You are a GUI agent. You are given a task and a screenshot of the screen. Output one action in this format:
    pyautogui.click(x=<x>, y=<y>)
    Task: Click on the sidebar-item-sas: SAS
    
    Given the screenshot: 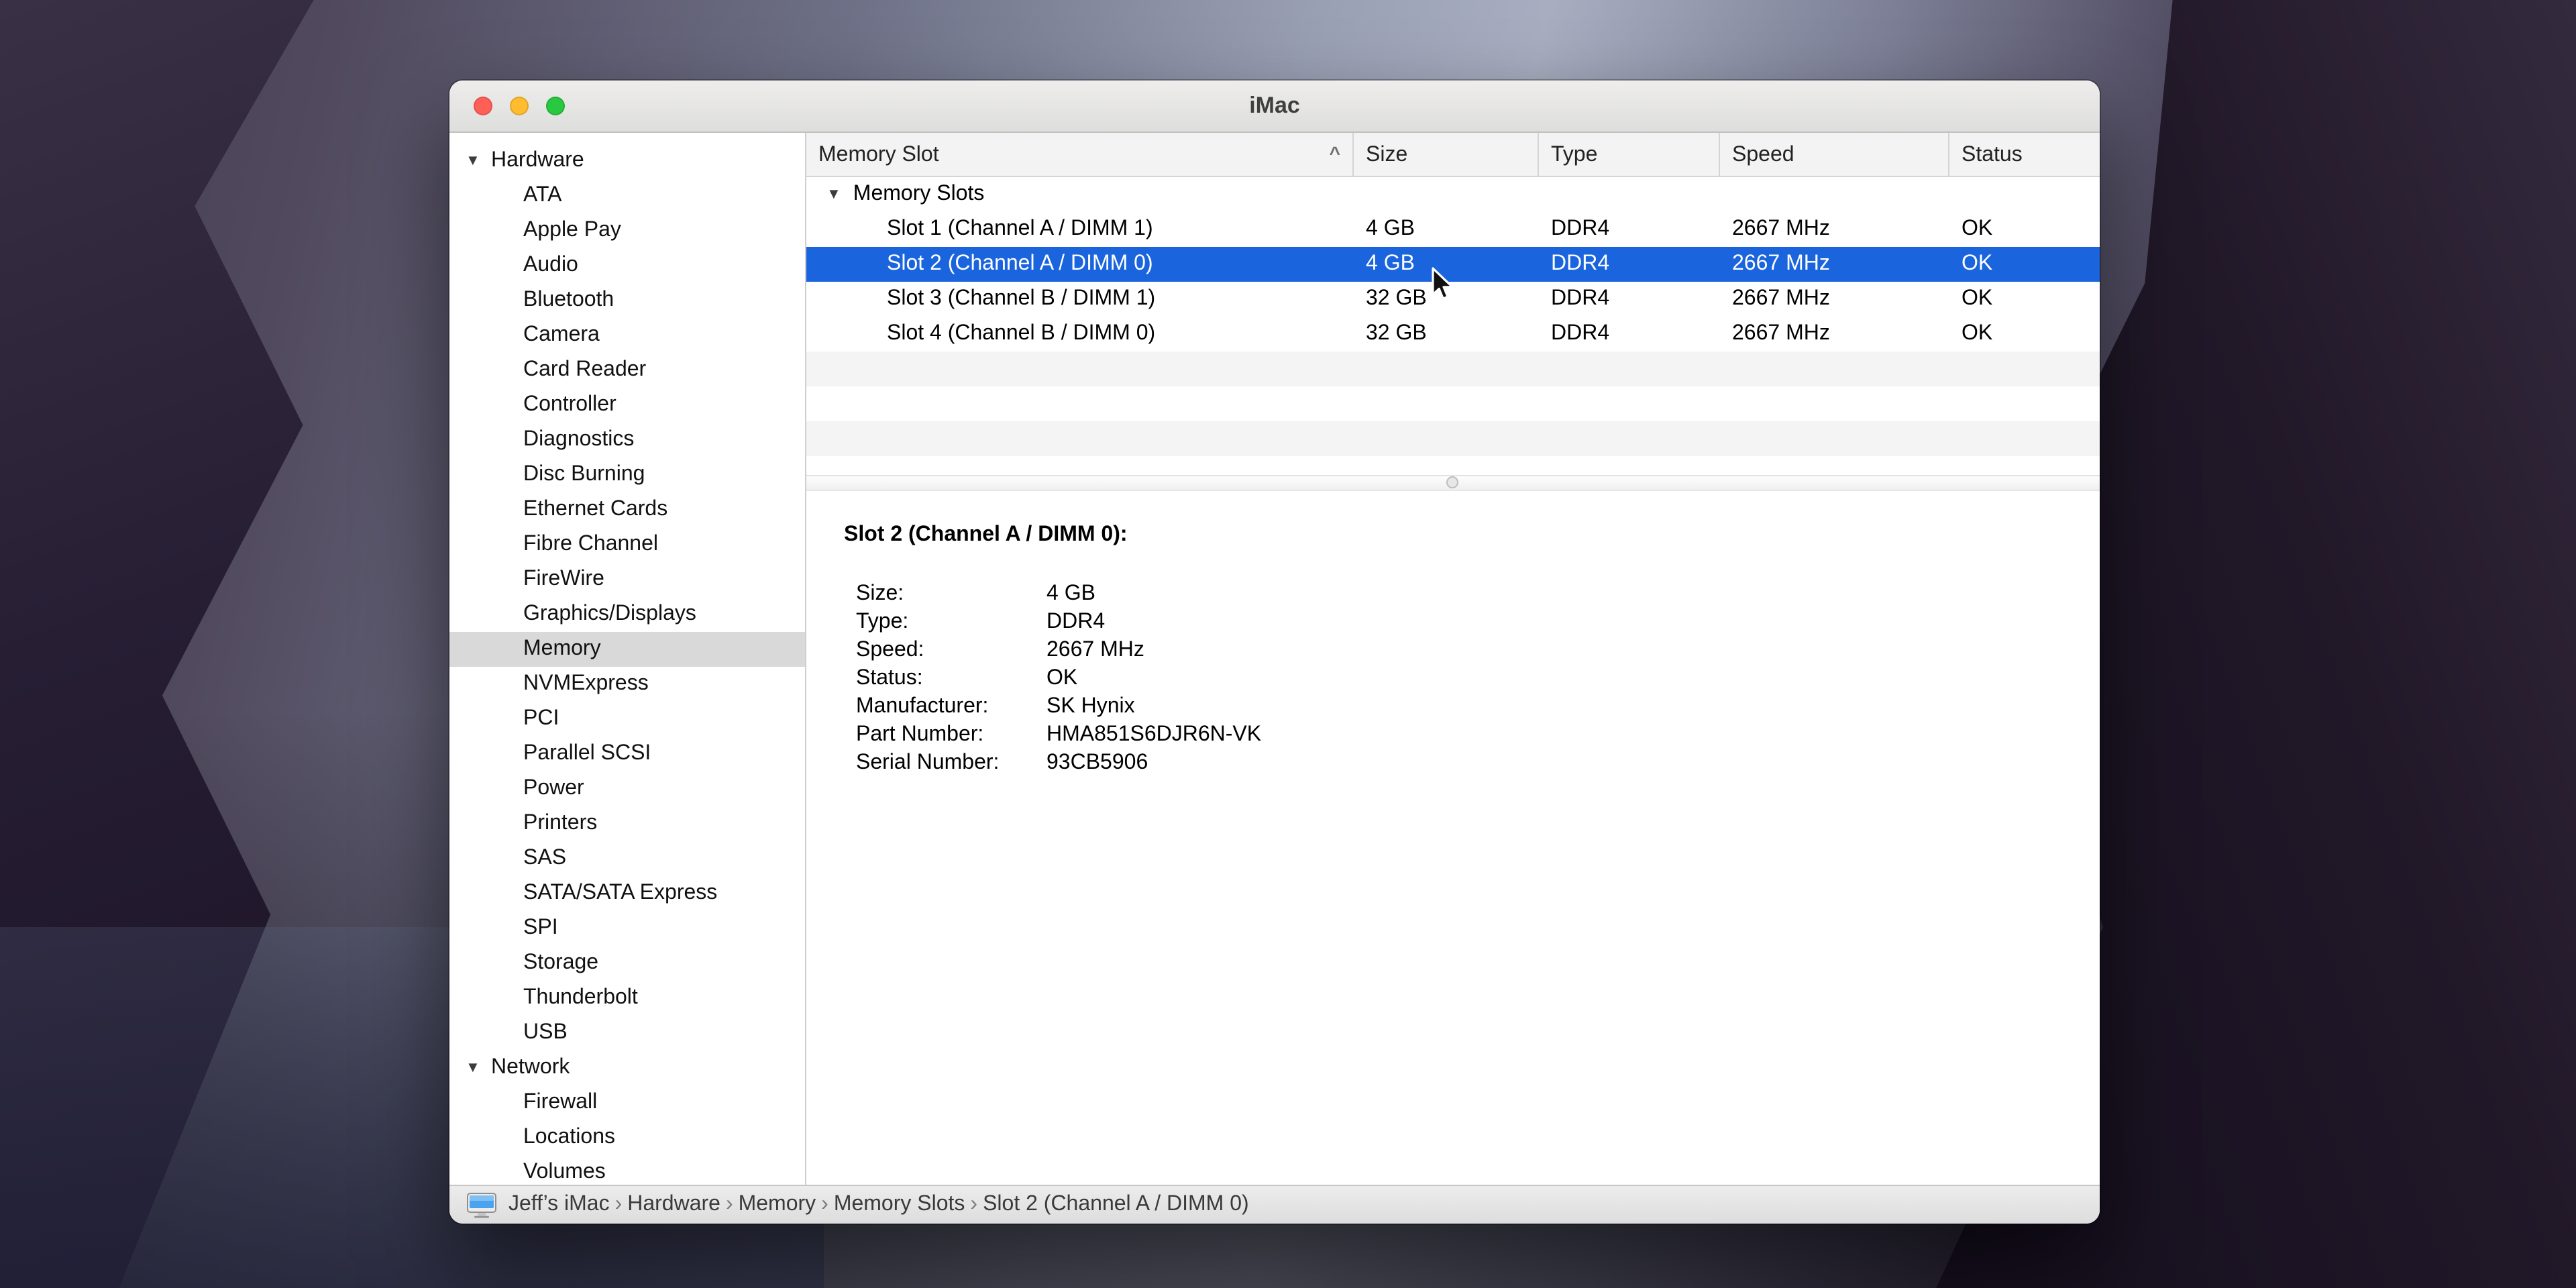 What is the action you would take?
    pyautogui.click(x=627, y=858)
    